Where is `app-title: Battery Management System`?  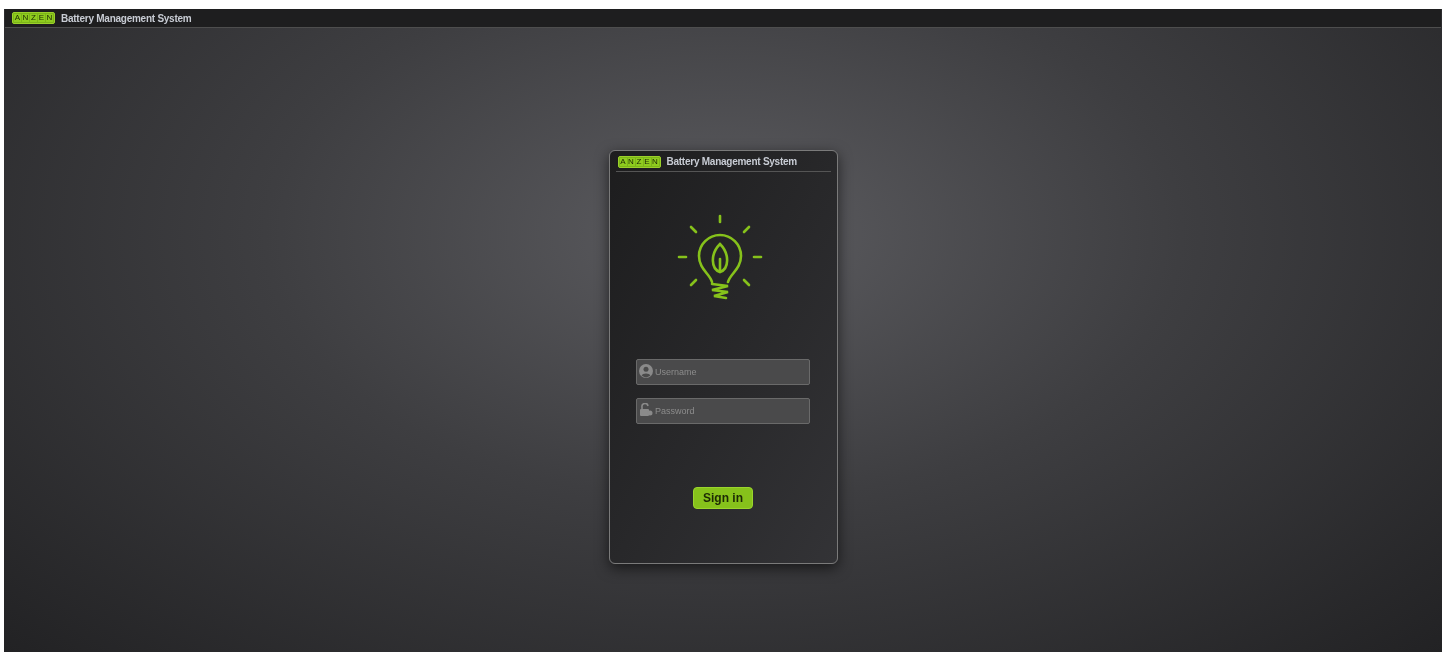 app-title: Battery Management System is located at coordinates (126, 18).